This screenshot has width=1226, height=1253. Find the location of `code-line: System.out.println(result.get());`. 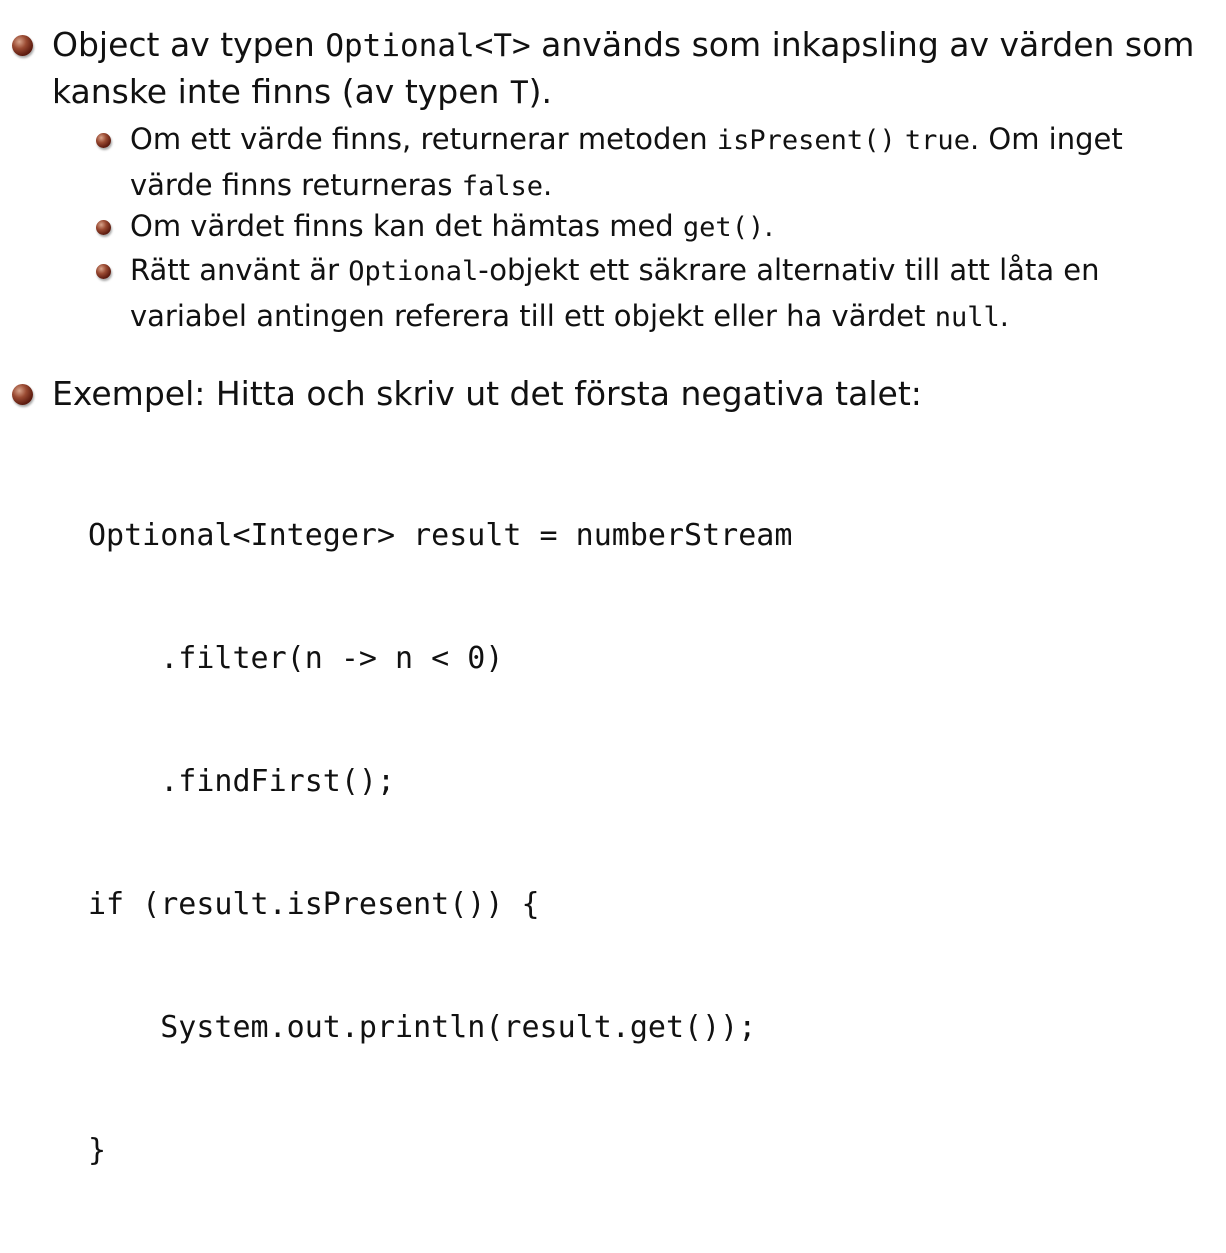

code-line: System.out.println(result.get()); is located at coordinates (422, 1027).